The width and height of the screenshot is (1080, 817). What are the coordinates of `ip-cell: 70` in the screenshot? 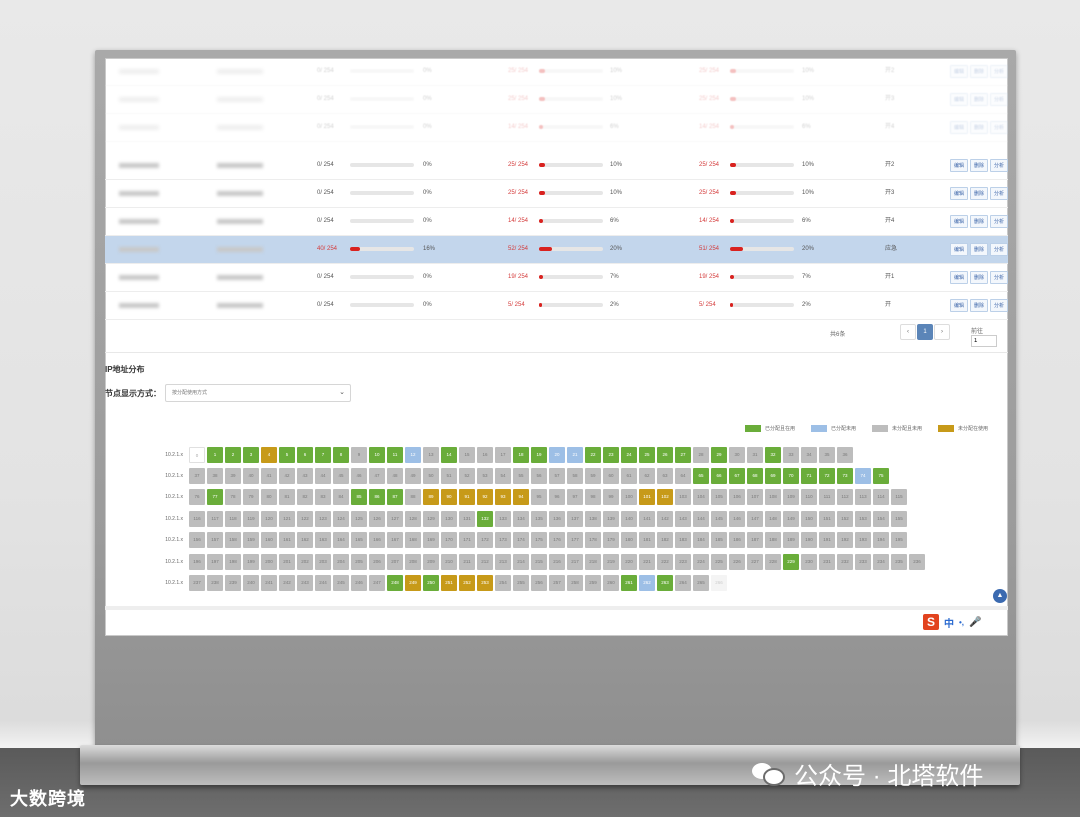 It's located at (791, 476).